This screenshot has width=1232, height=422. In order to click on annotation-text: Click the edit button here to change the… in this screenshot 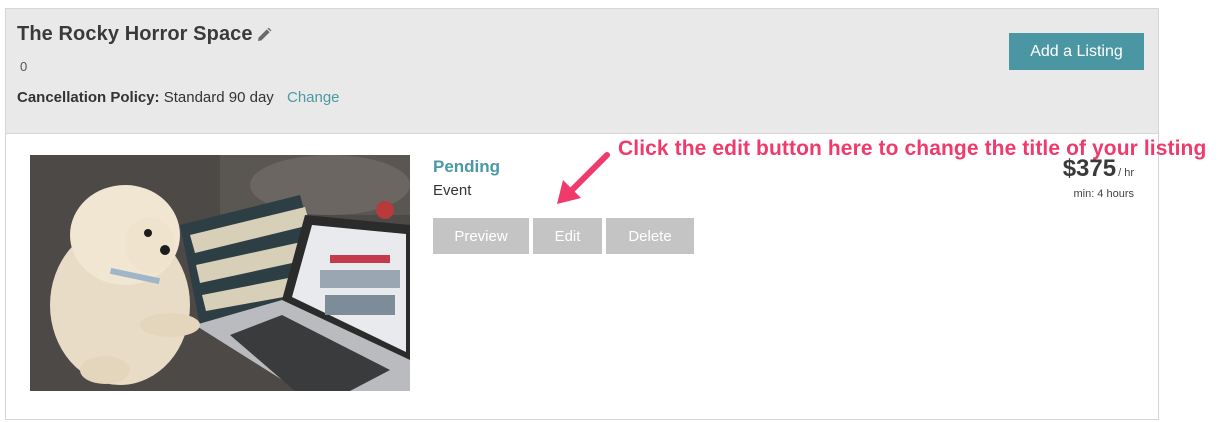, I will do `click(912, 148)`.